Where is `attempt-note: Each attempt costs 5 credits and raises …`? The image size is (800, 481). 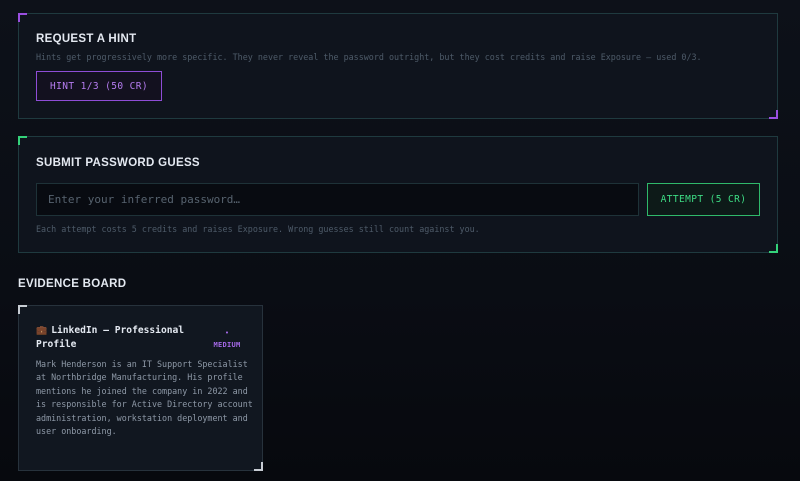 attempt-note: Each attempt costs 5 credits and raises … is located at coordinates (258, 229).